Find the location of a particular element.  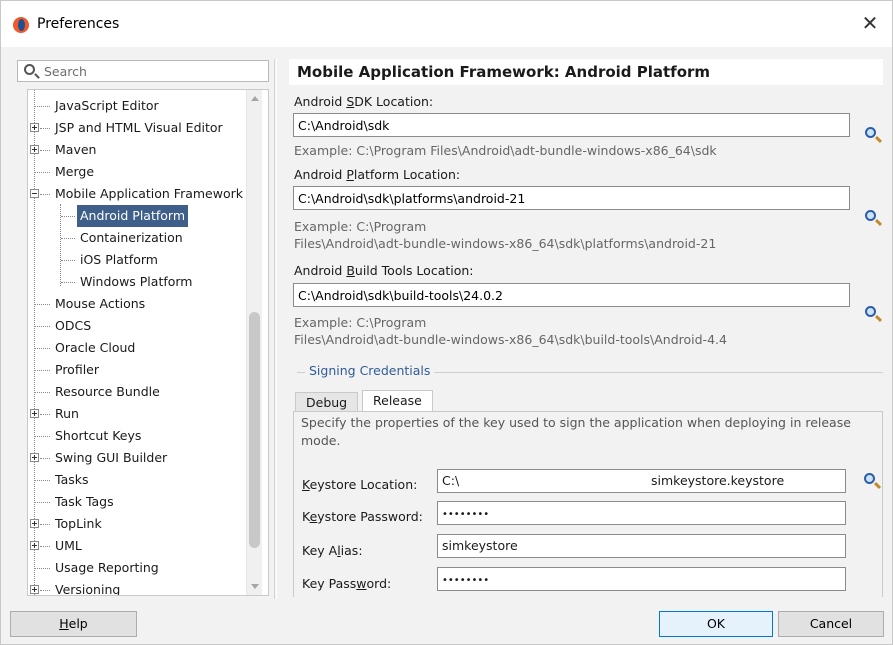

tab-debug: Debug is located at coordinates (327, 402).